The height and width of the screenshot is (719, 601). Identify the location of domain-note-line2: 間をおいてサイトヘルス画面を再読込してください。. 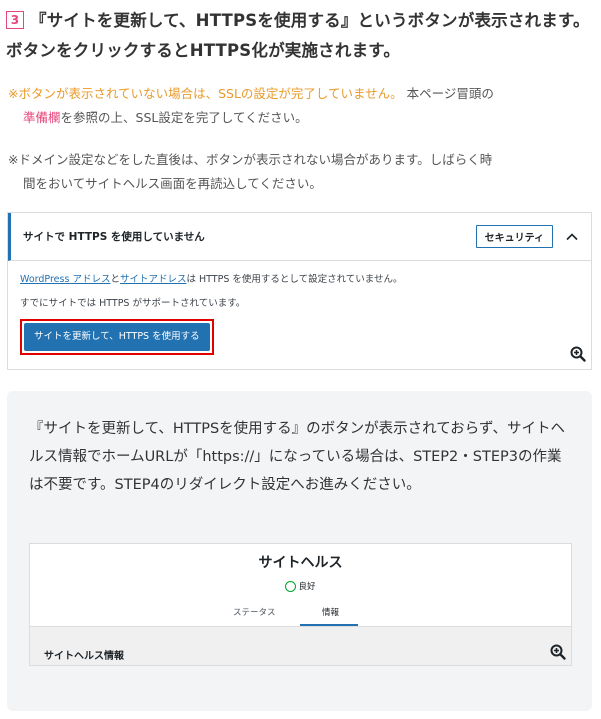
(172, 183).